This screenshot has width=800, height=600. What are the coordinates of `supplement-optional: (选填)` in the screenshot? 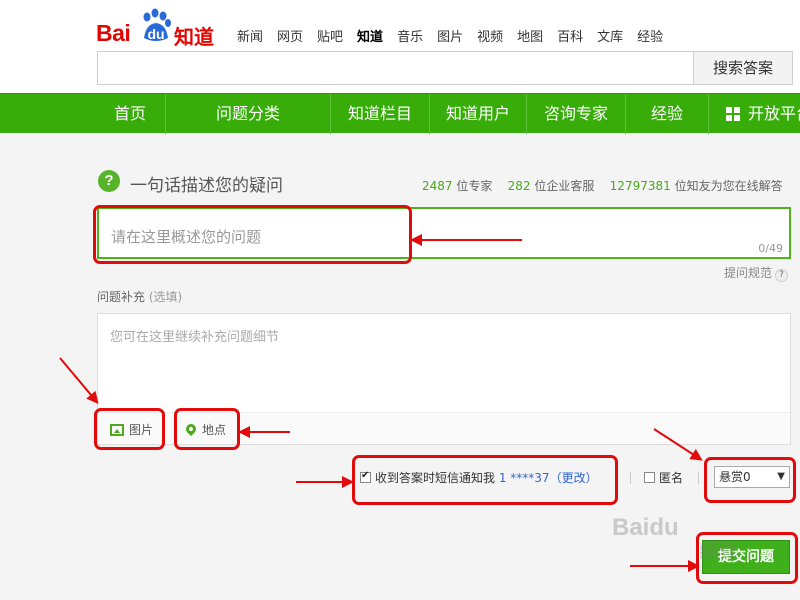 It's located at (165, 297).